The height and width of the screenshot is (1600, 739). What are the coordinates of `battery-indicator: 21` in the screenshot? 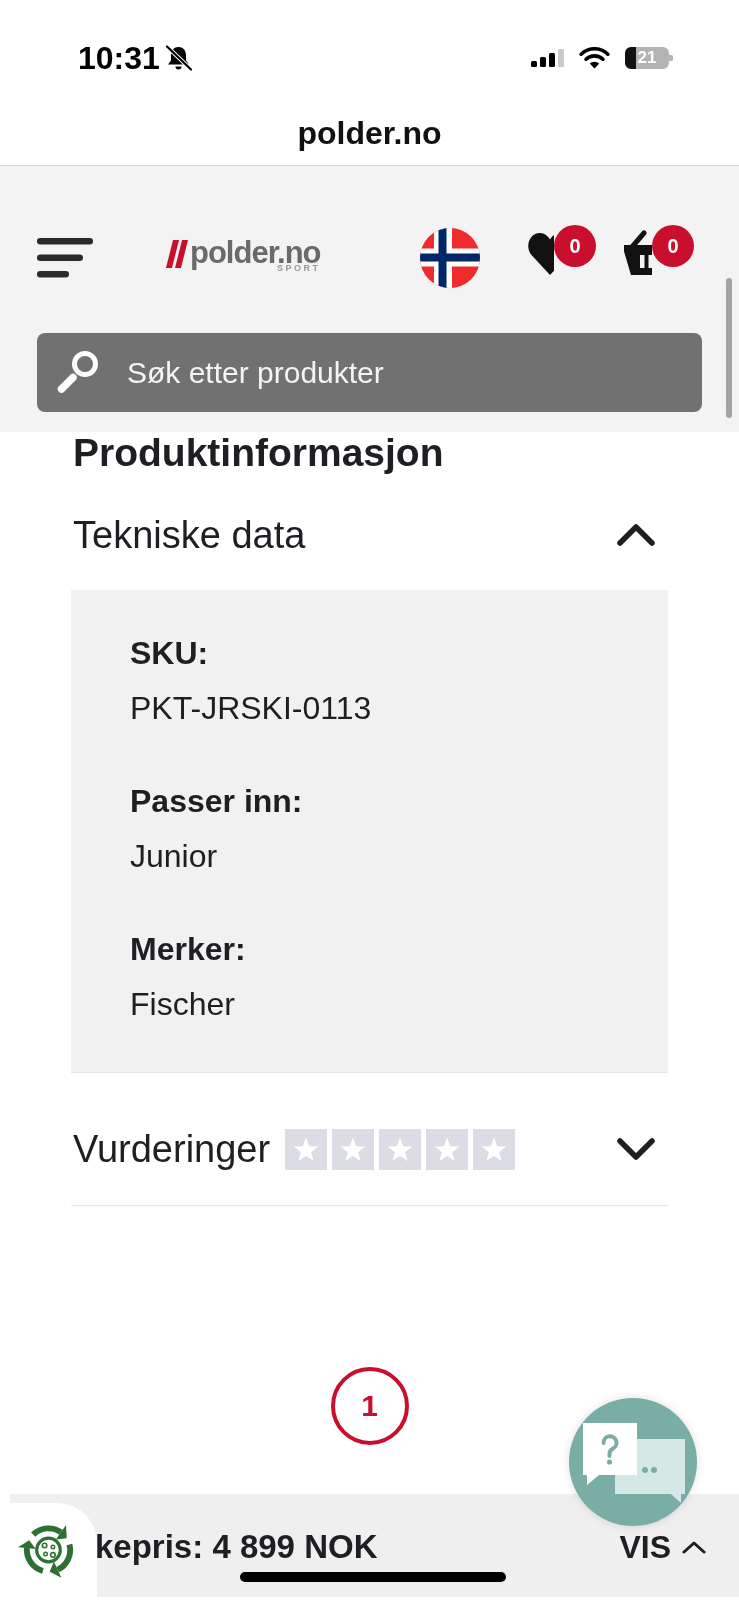 It's located at (649, 58).